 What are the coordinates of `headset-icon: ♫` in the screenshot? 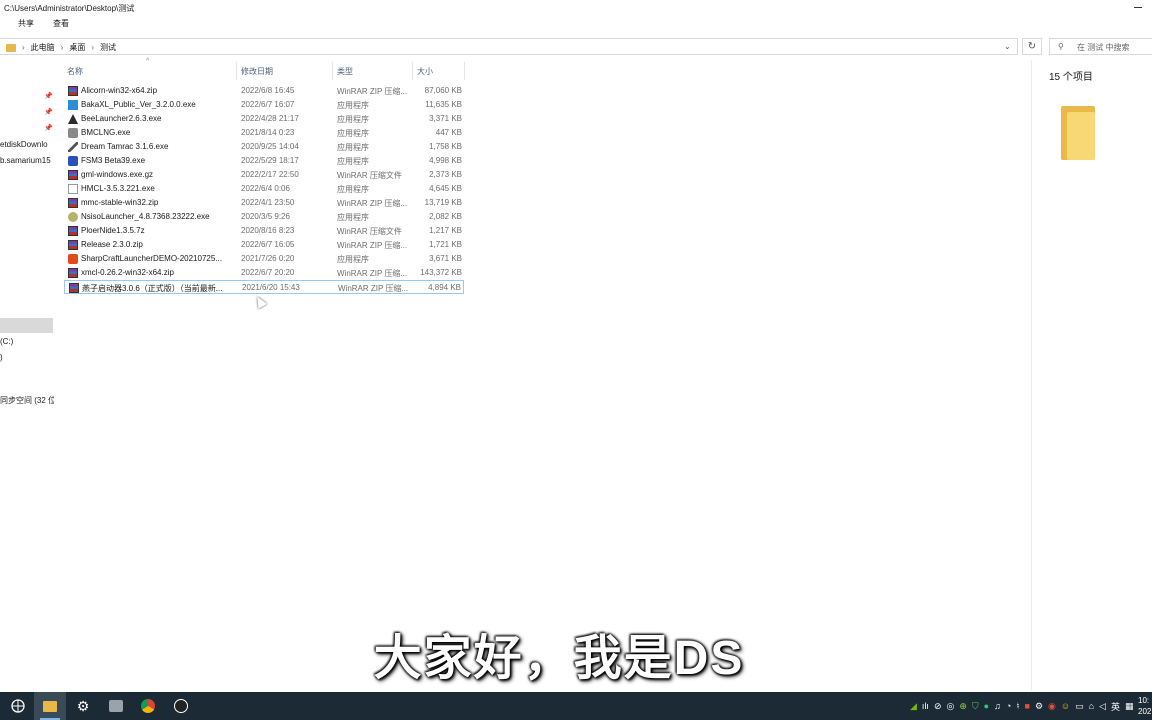 It's located at (997, 706).